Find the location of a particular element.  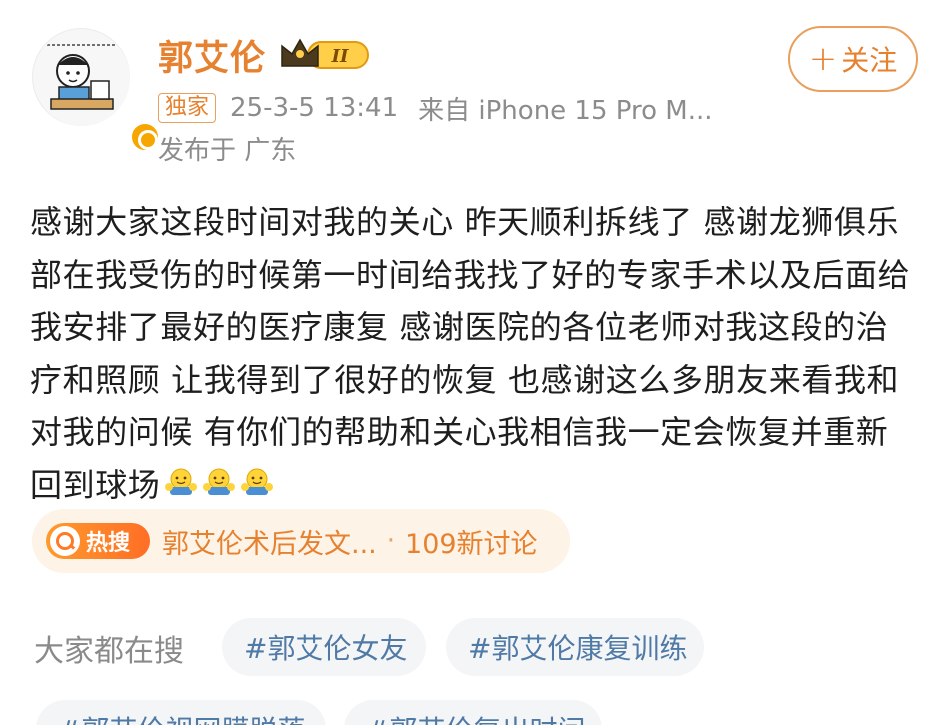

follow-label: 关注 is located at coordinates (869, 60).